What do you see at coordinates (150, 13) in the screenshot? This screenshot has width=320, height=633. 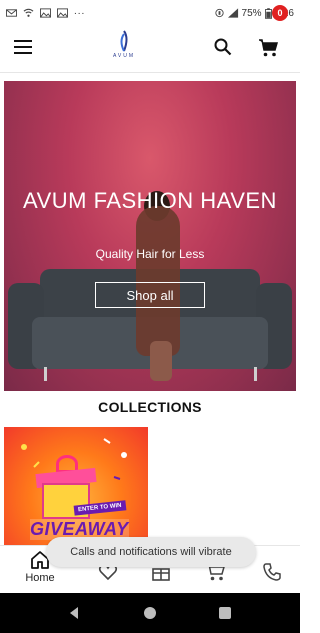 I see `status-bar: ... 75% 7:26` at bounding box center [150, 13].